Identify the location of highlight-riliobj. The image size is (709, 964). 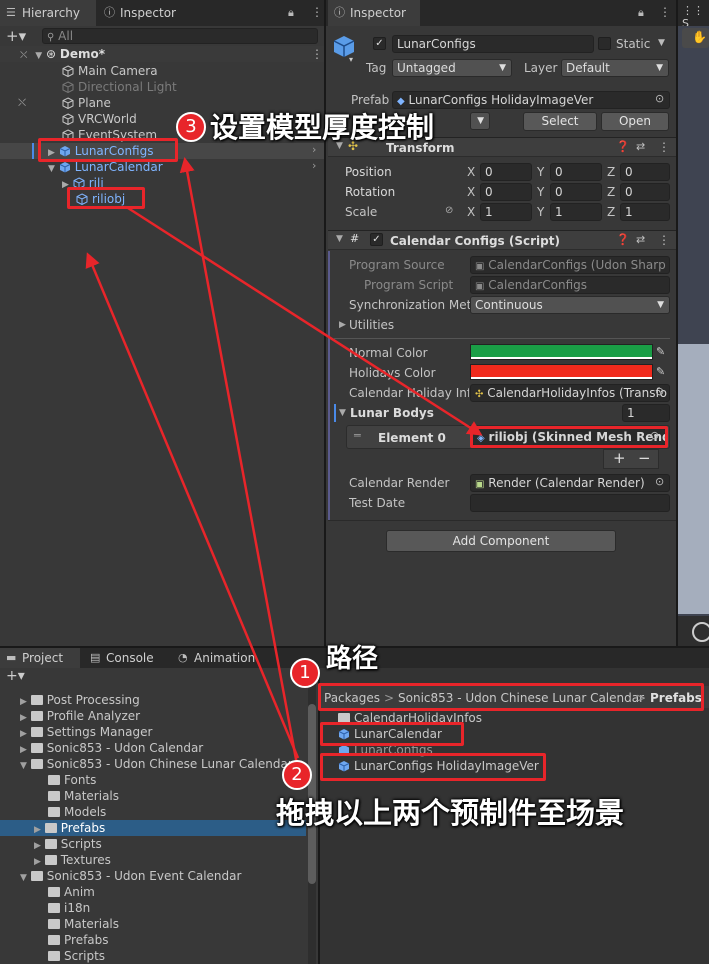
(106, 198).